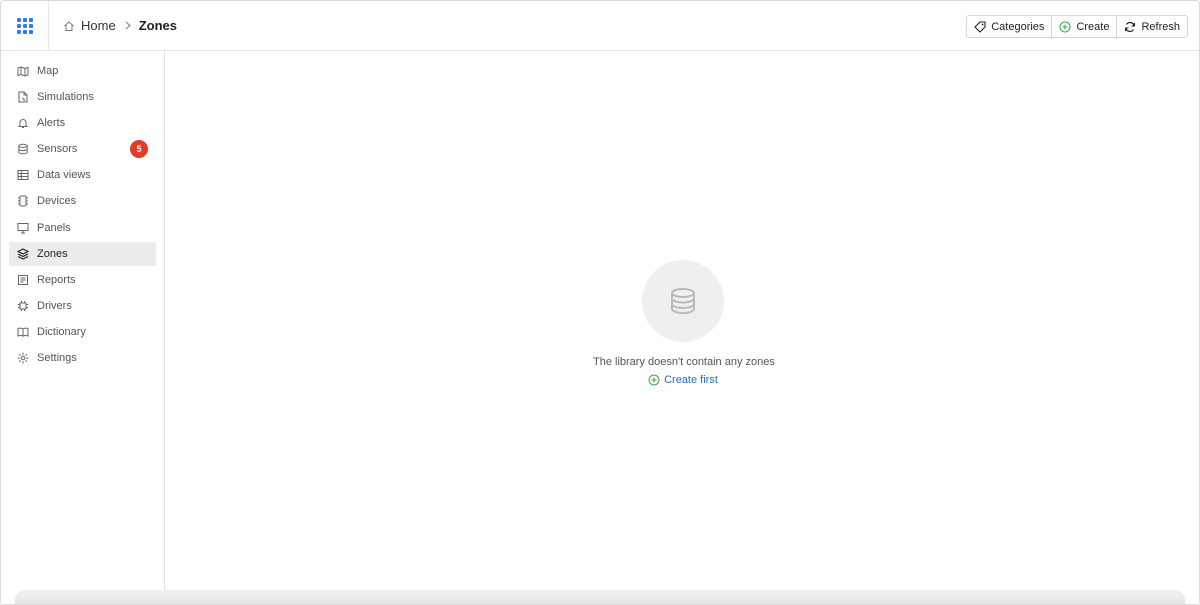 The height and width of the screenshot is (605, 1200). I want to click on sidebar-item-label: Simulations, so click(65, 97).